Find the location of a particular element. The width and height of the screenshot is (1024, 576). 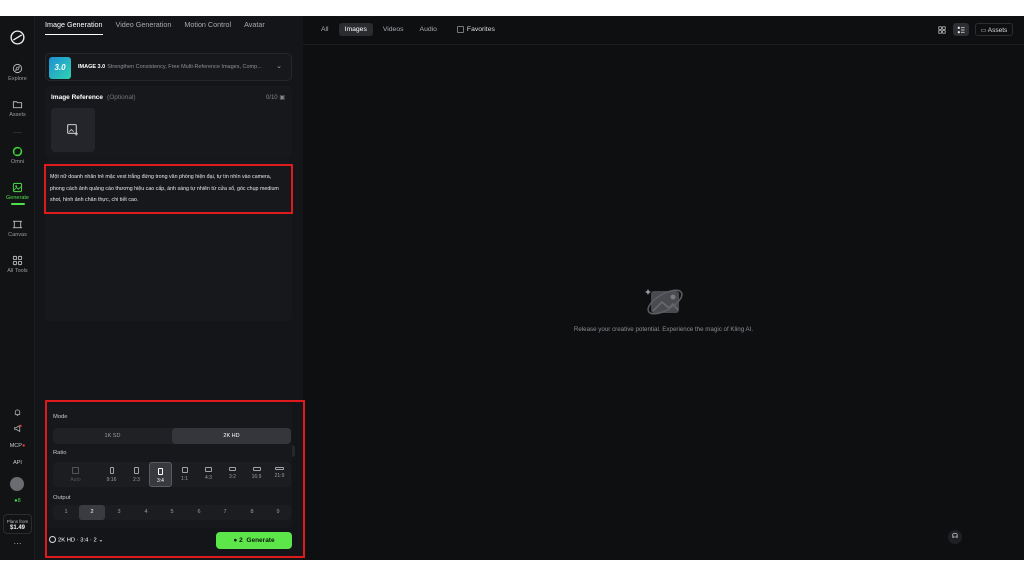

megaphone-icon is located at coordinates (18, 428).